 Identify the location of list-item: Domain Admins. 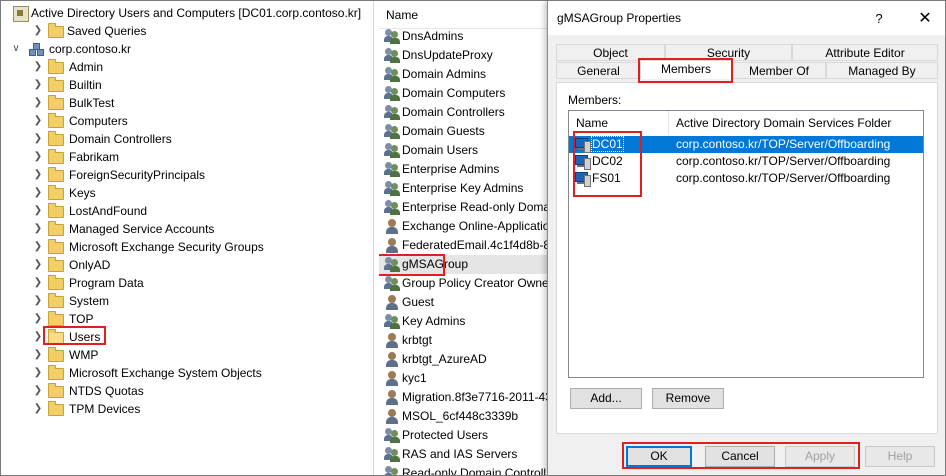
(464, 74).